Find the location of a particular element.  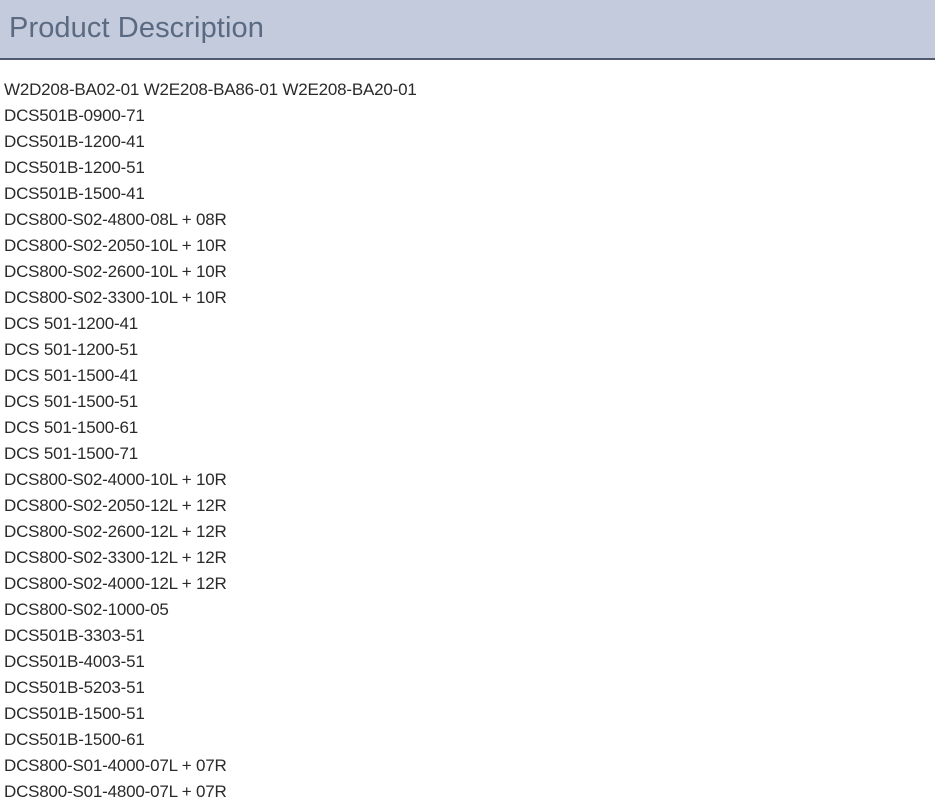

product-item: DCS 501-1200-41 is located at coordinates (71, 323).